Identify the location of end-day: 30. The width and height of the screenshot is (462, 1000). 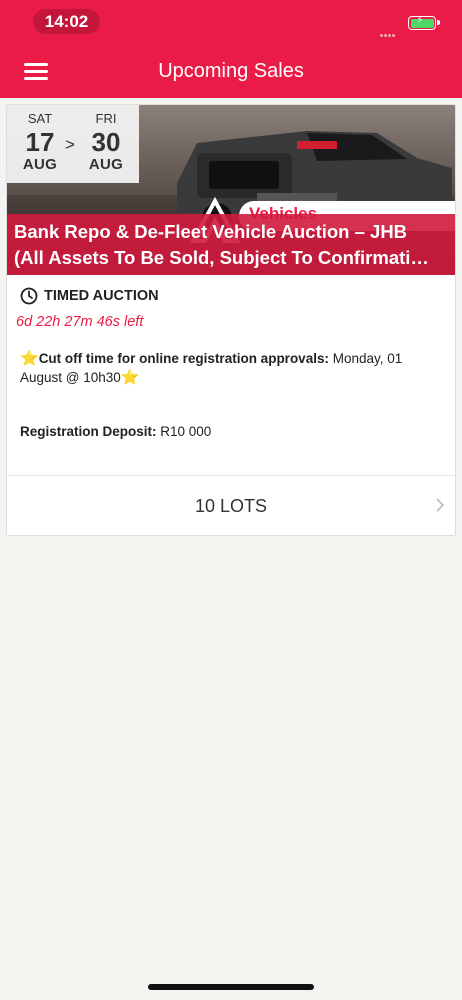
(106, 142).